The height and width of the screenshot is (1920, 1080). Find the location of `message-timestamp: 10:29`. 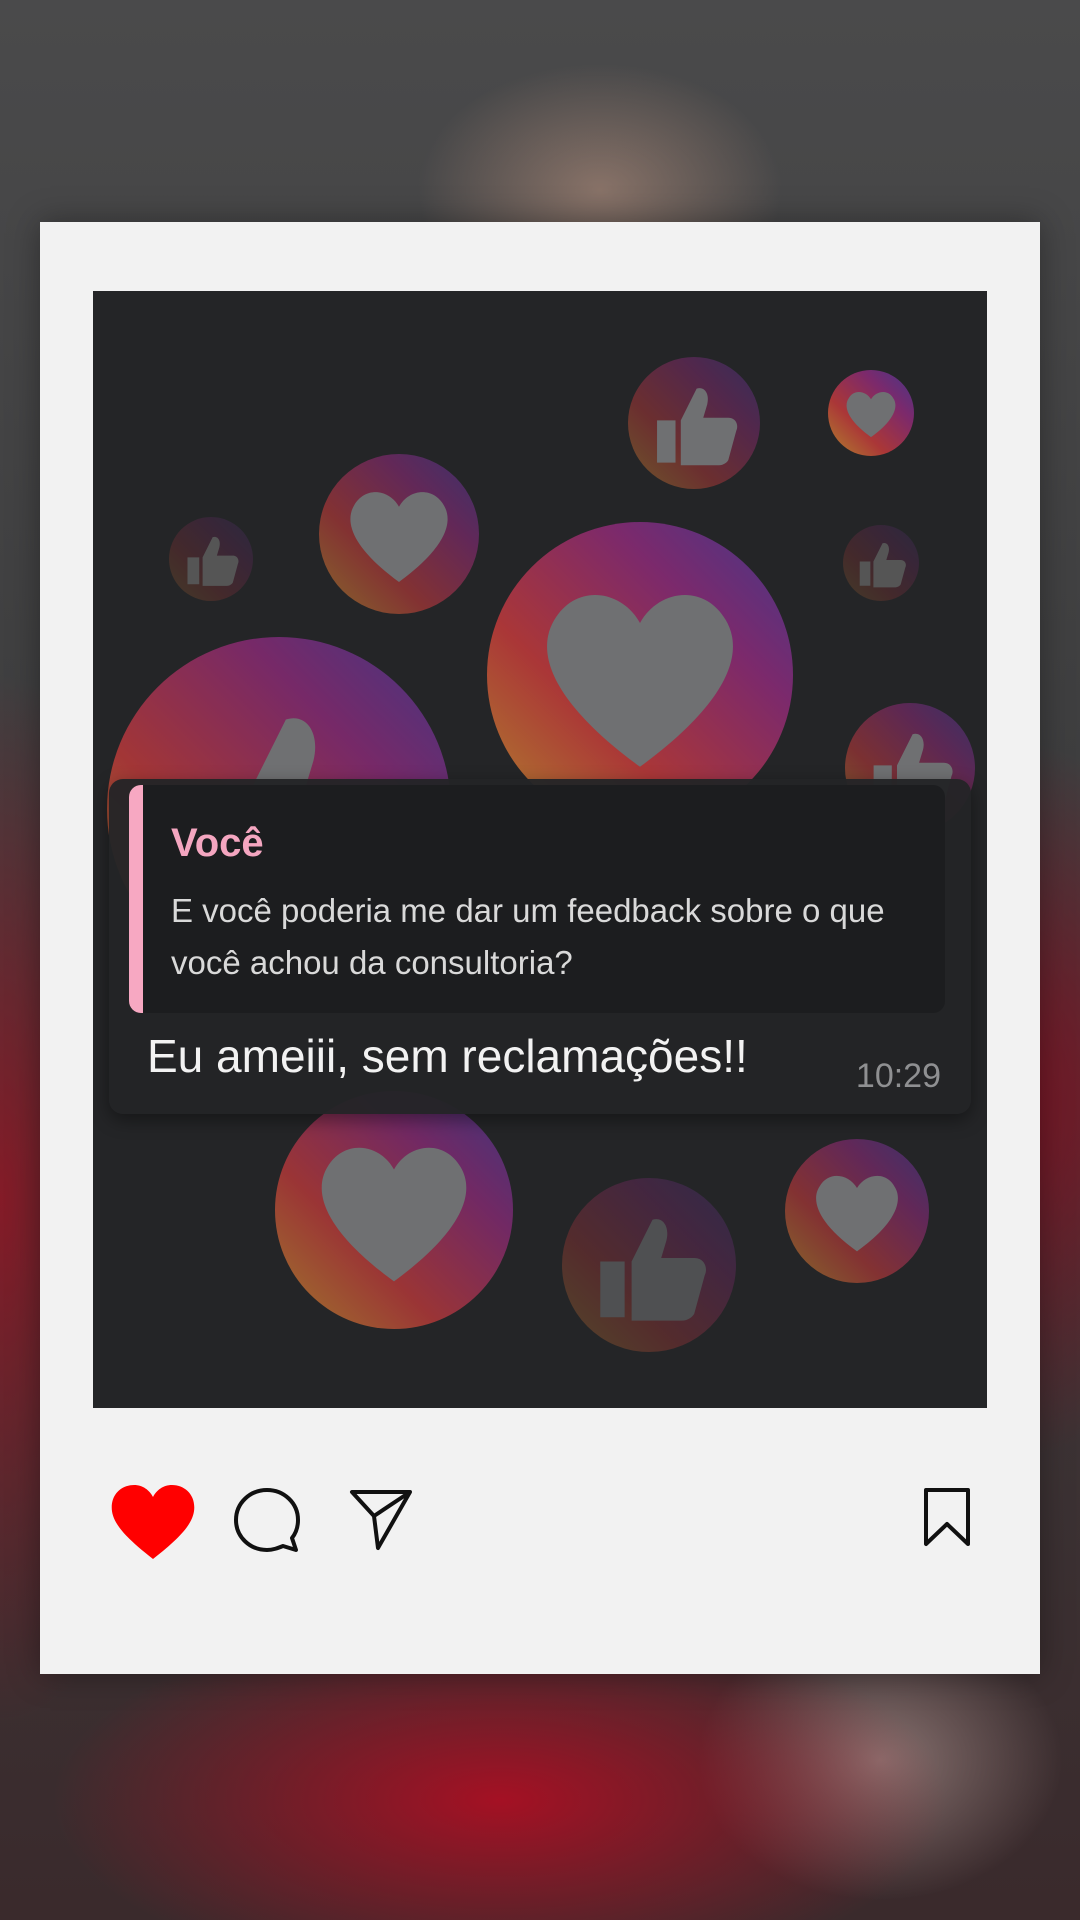

message-timestamp: 10:29 is located at coordinates (898, 1076).